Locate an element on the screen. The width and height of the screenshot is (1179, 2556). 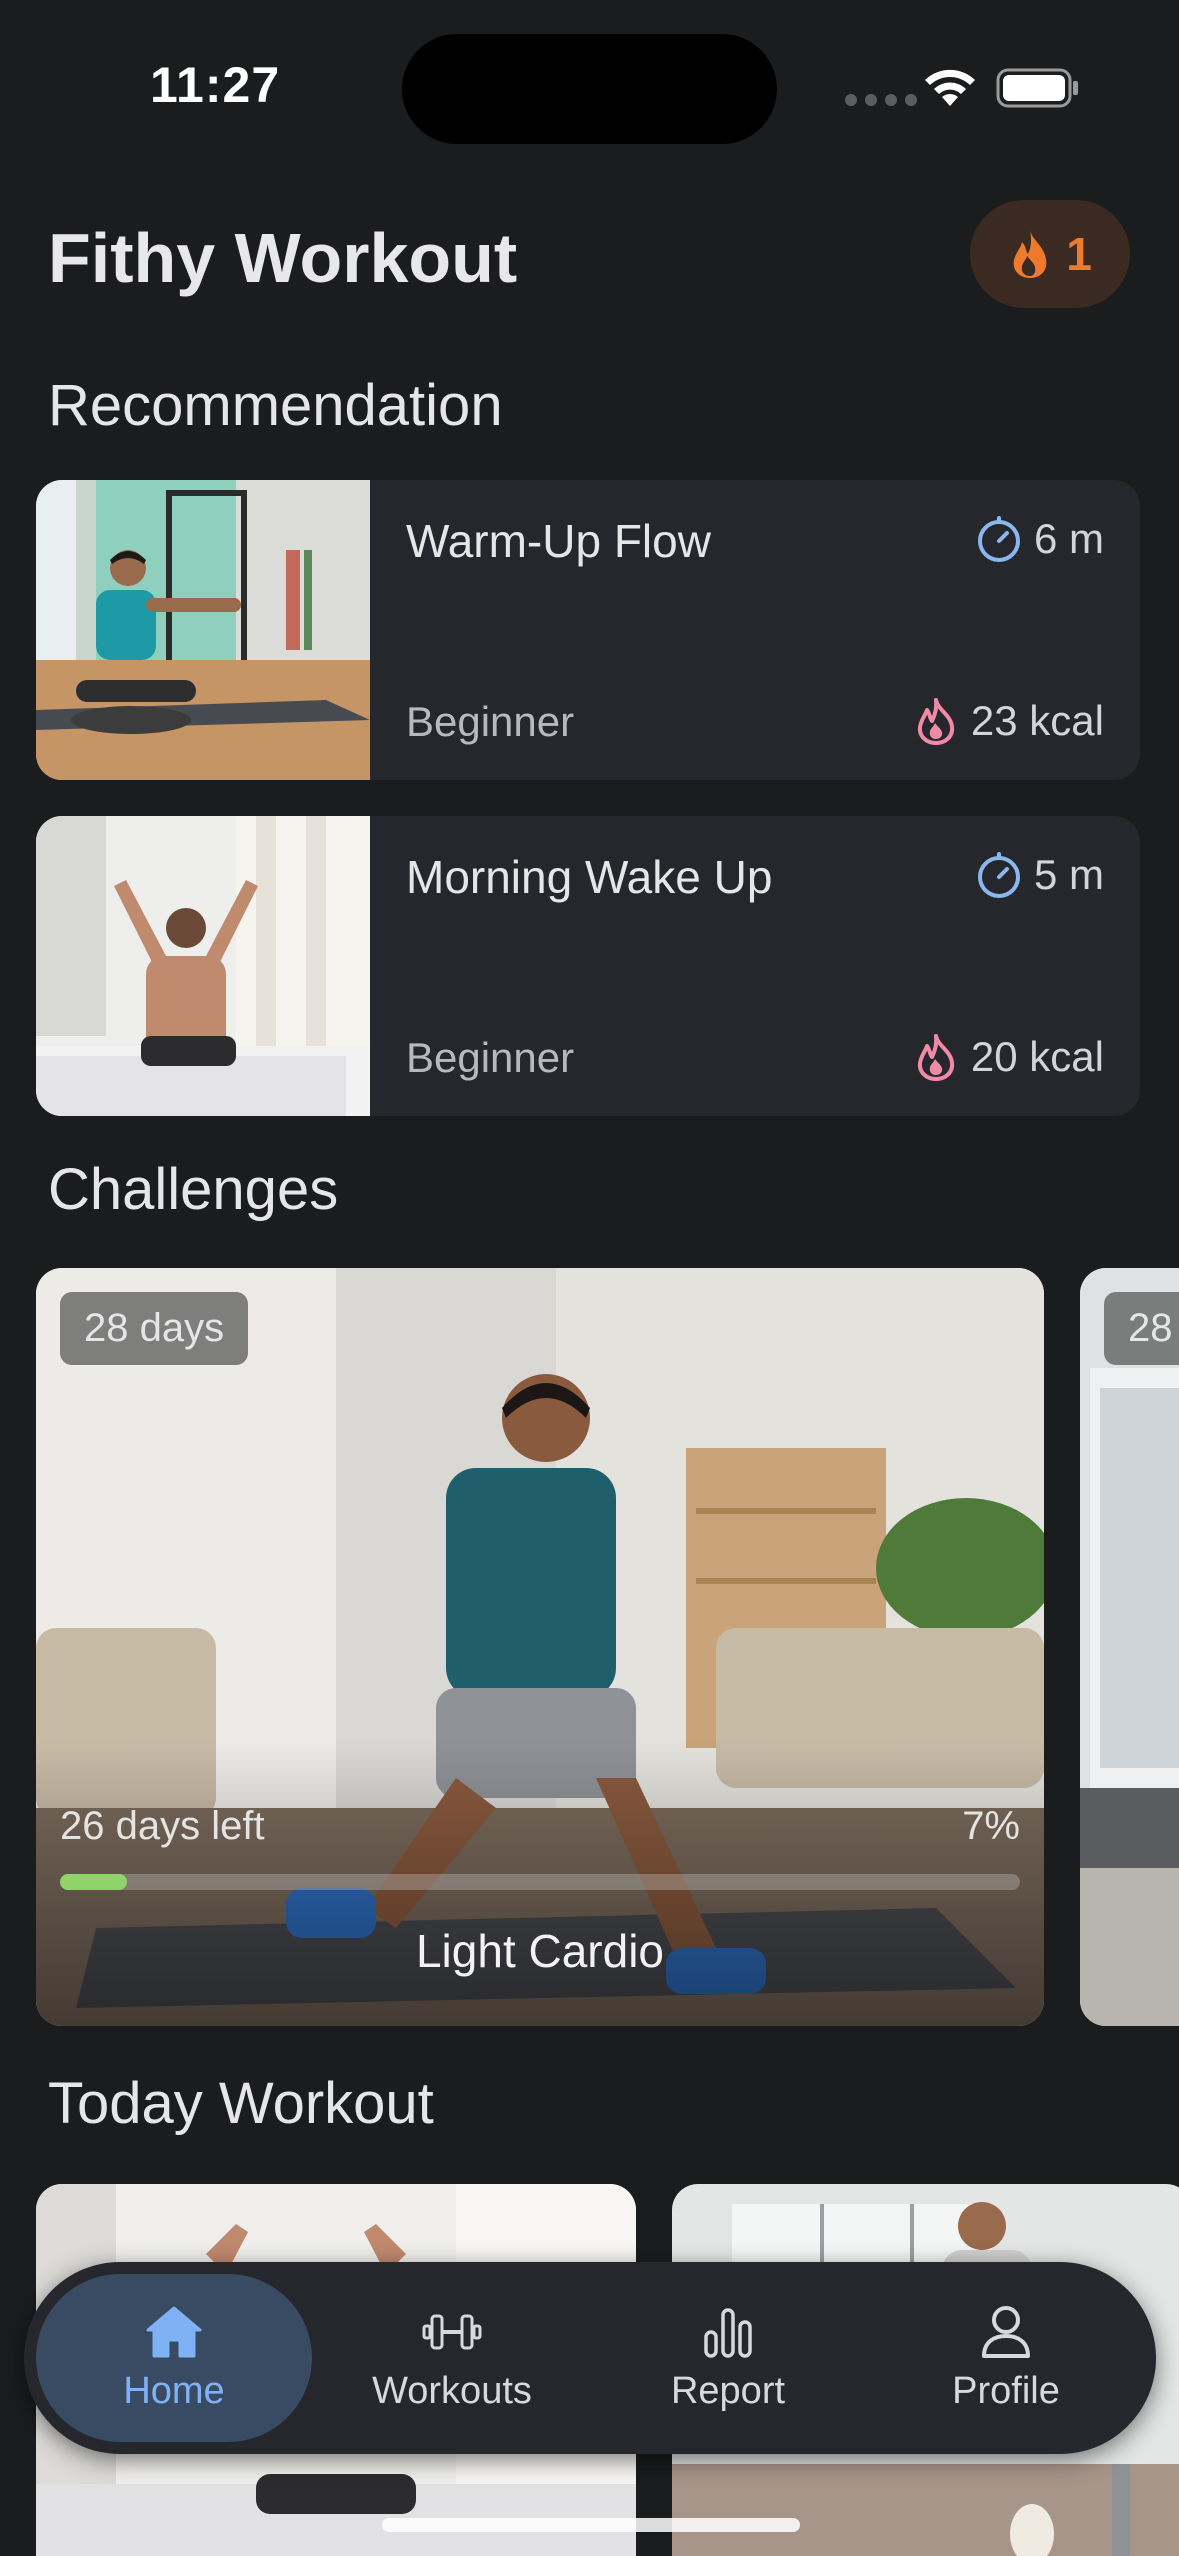
recommendation-card: Morning Wake Up 5 m Beginner 20 kcal is located at coordinates (588, 966).